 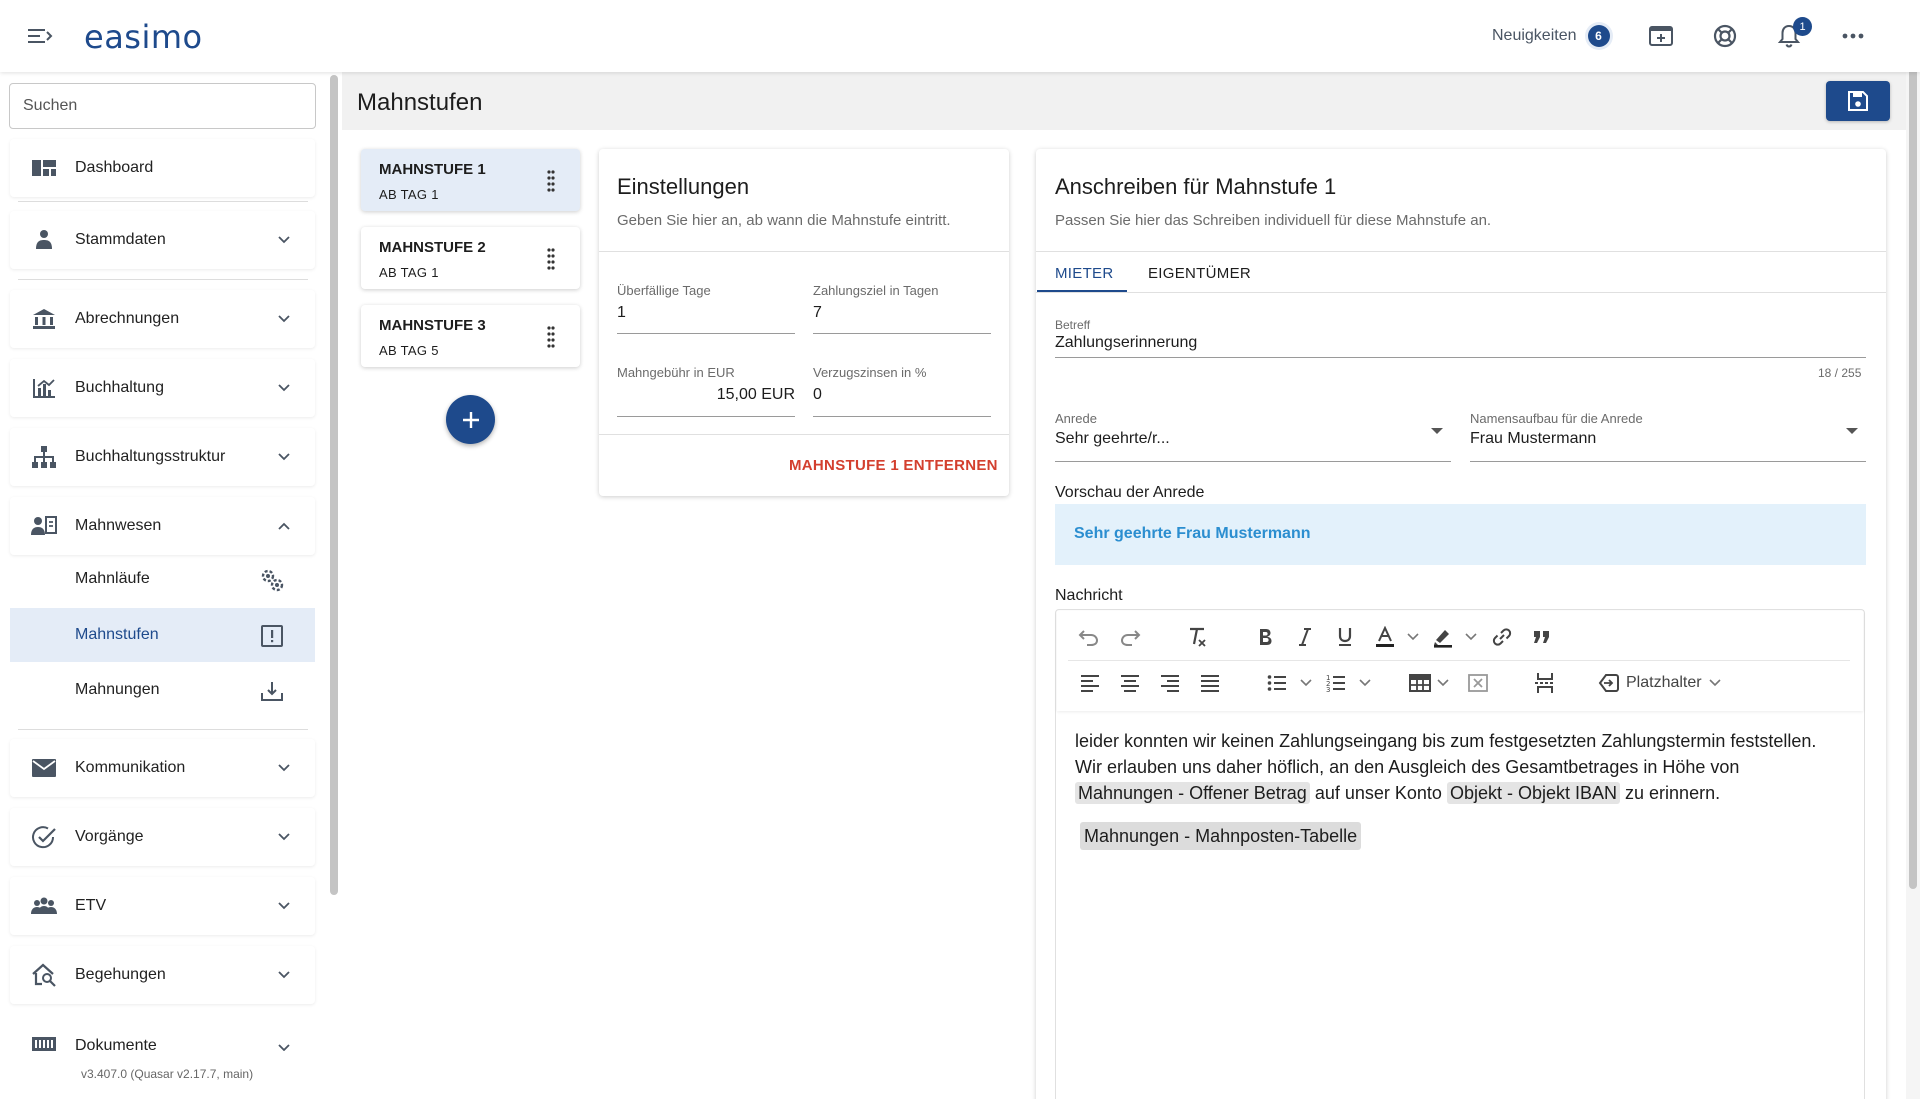 I want to click on text-color-icon, so click(x=1385, y=637).